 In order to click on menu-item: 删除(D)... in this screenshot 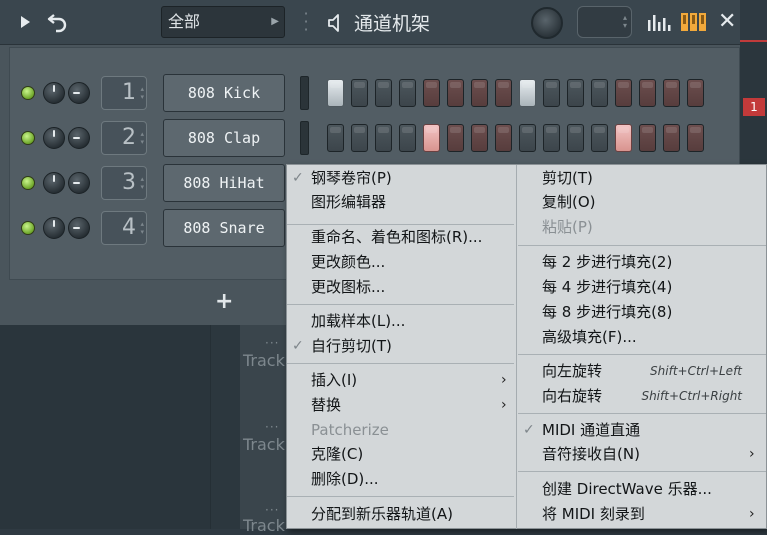, I will do `click(345, 479)`.